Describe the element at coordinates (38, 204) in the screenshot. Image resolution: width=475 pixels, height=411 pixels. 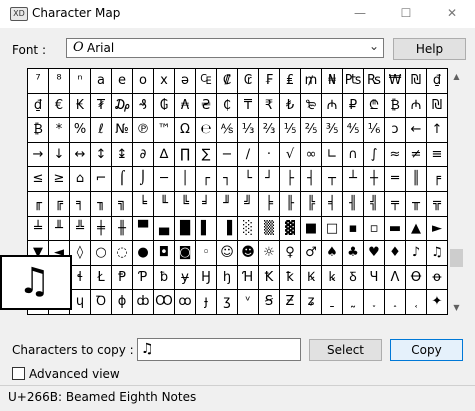
I see `character-cell: ╓` at that location.